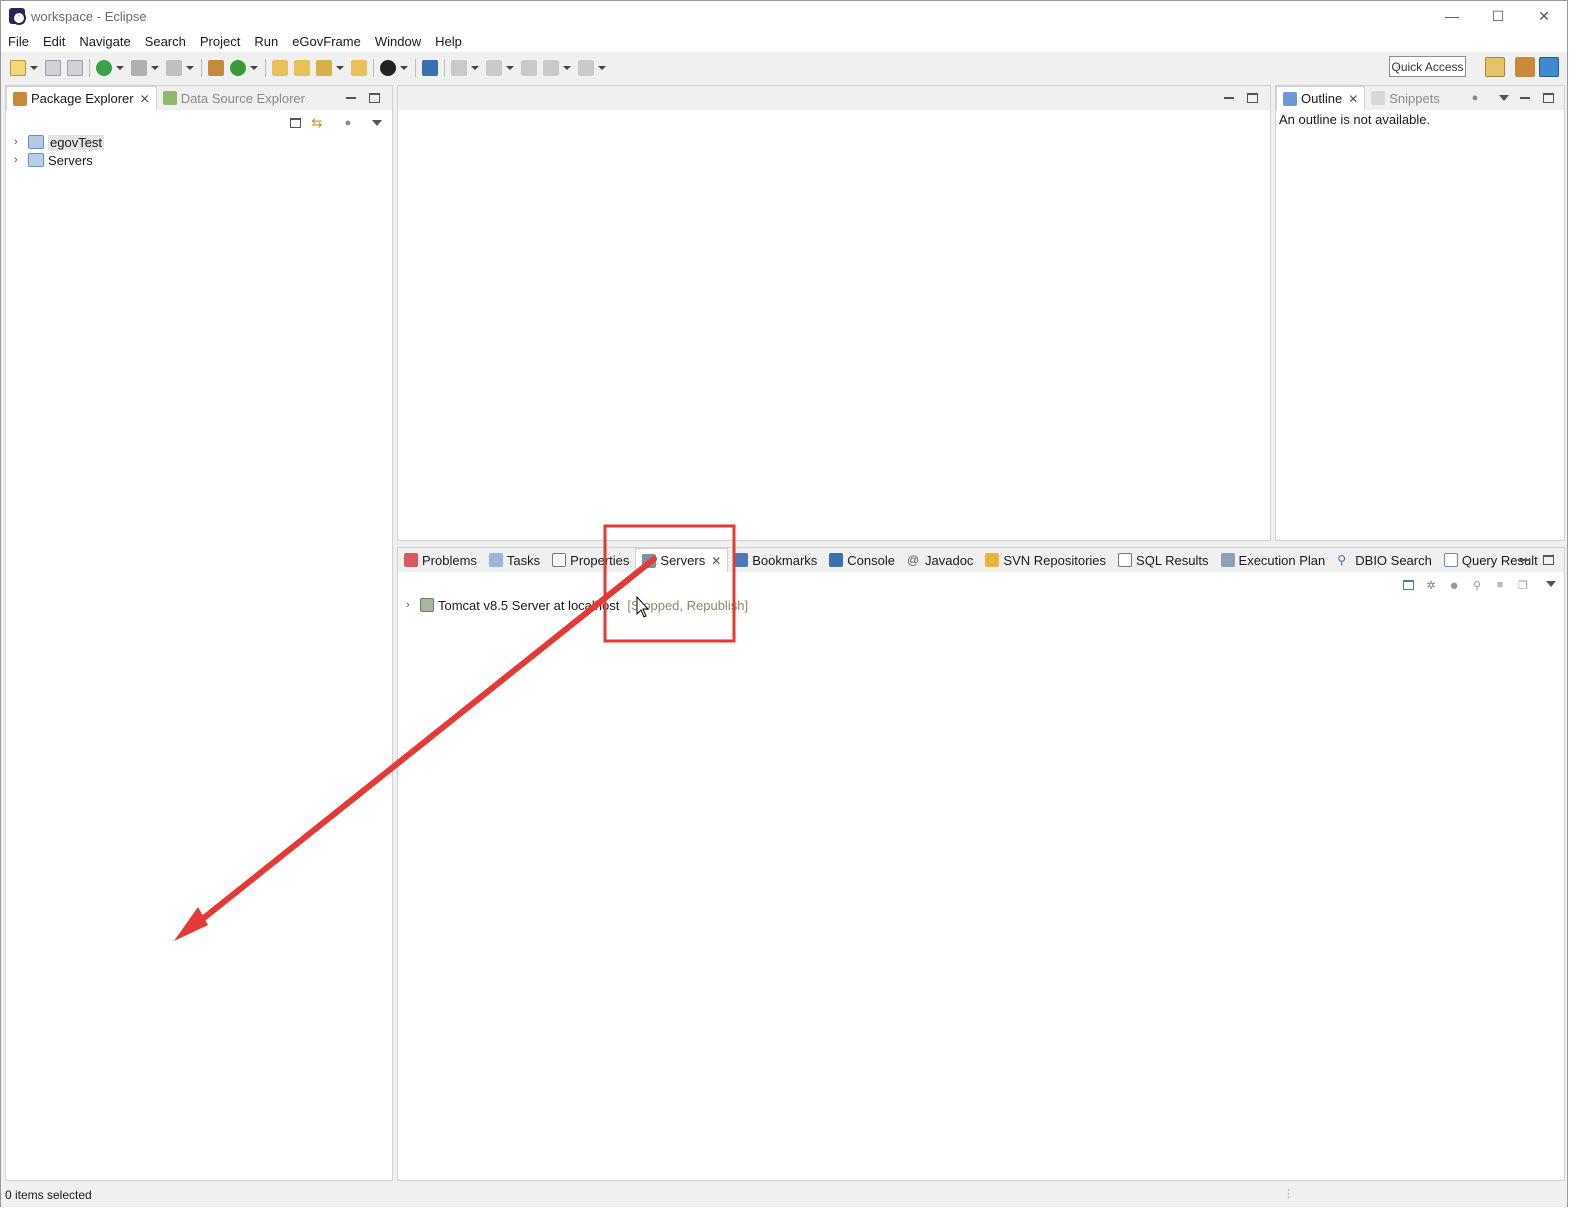  I want to click on tab-snippets: Snippets, so click(1405, 98).